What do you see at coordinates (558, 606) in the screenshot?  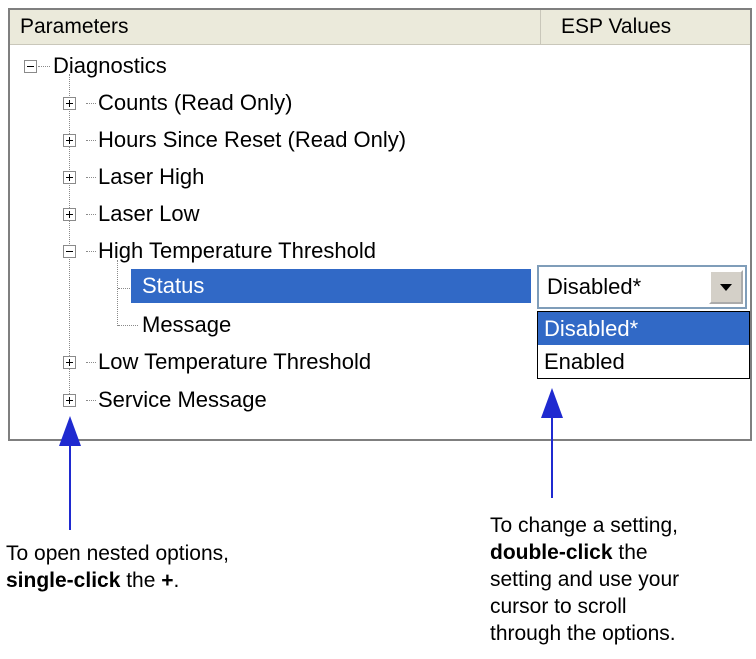 I see `callout-line: cursor to scroll` at bounding box center [558, 606].